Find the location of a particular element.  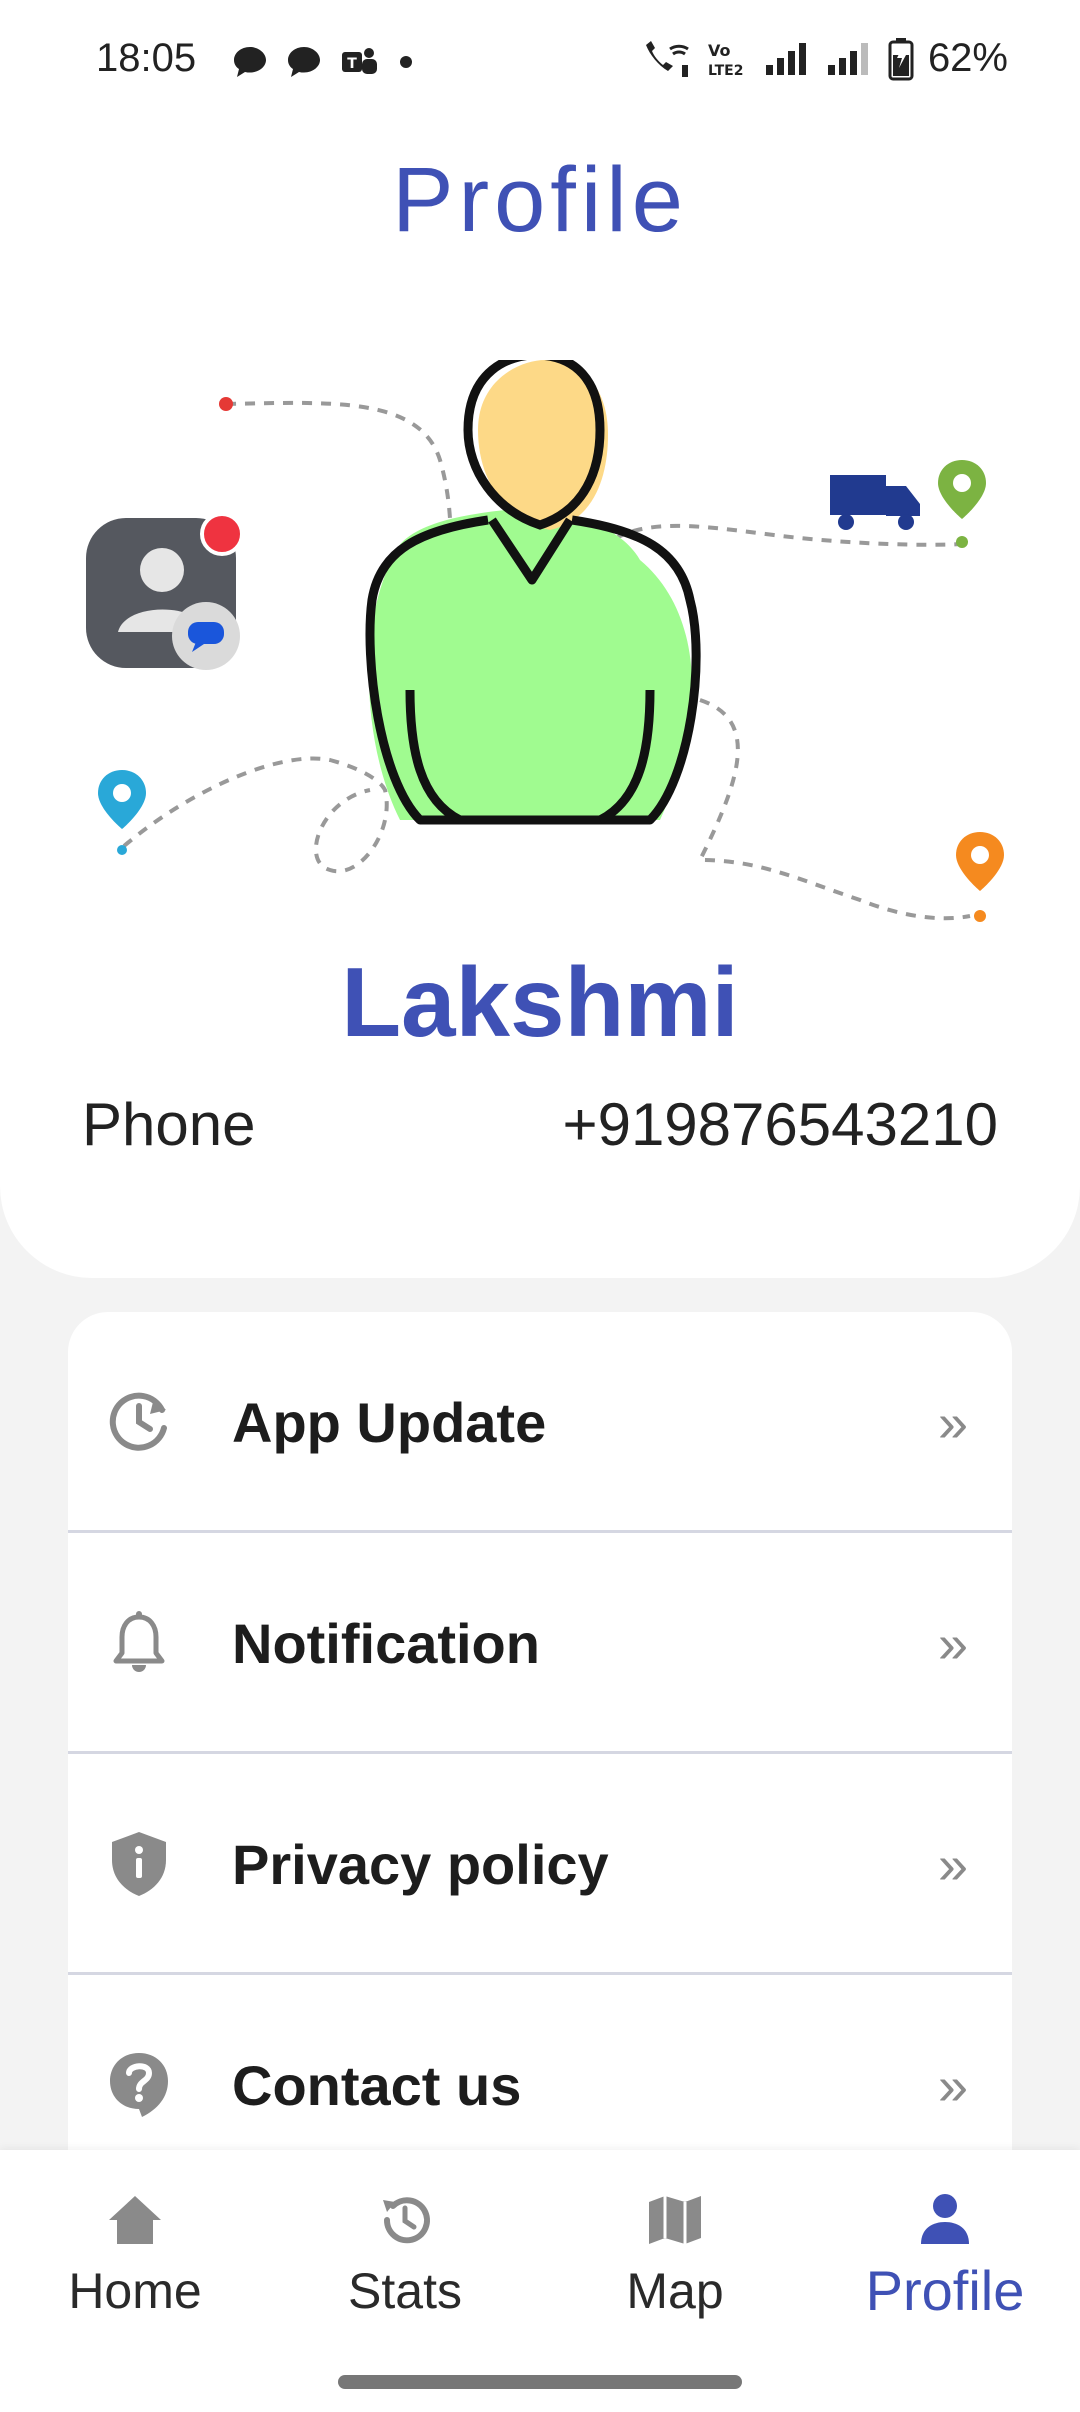

nav-label: Stats is located at coordinates (405, 2291).